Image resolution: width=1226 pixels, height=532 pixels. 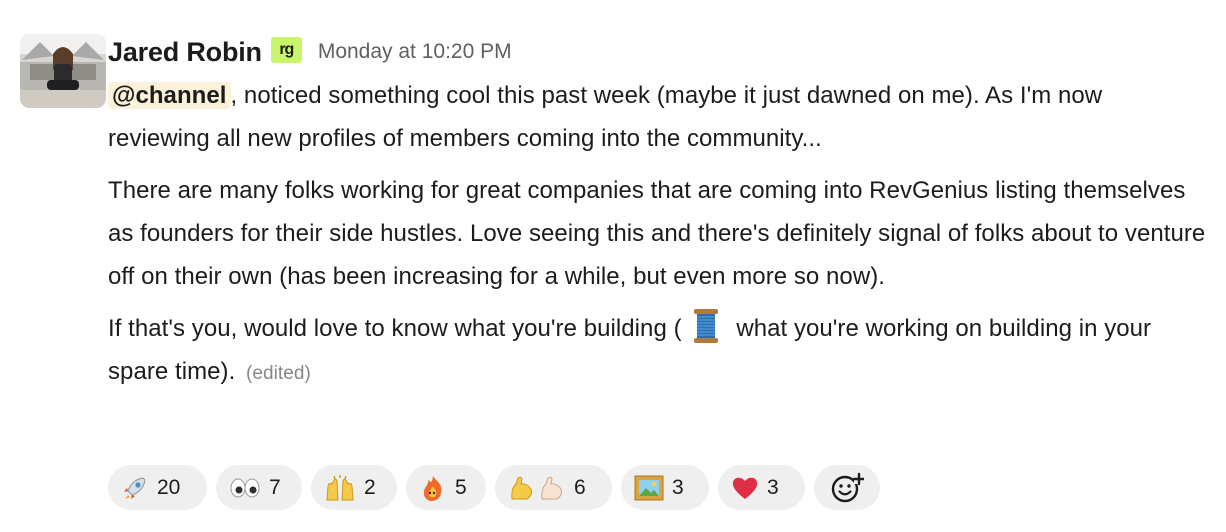 What do you see at coordinates (761, 487) in the screenshot?
I see `reaction-red-heart: 3` at bounding box center [761, 487].